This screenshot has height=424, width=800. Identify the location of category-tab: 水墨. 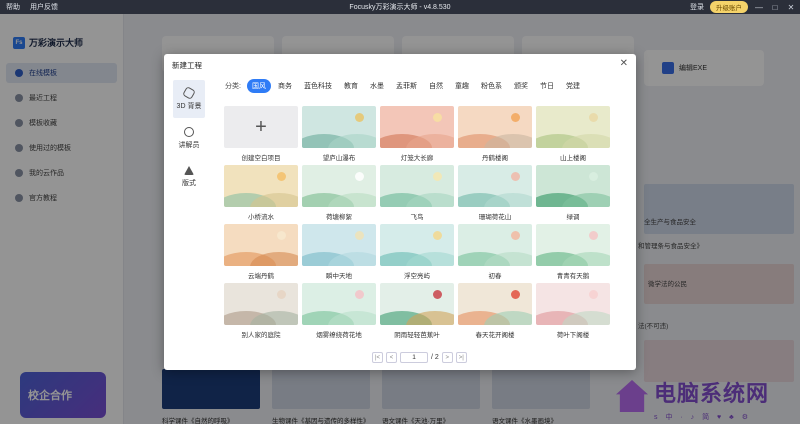
(377, 86).